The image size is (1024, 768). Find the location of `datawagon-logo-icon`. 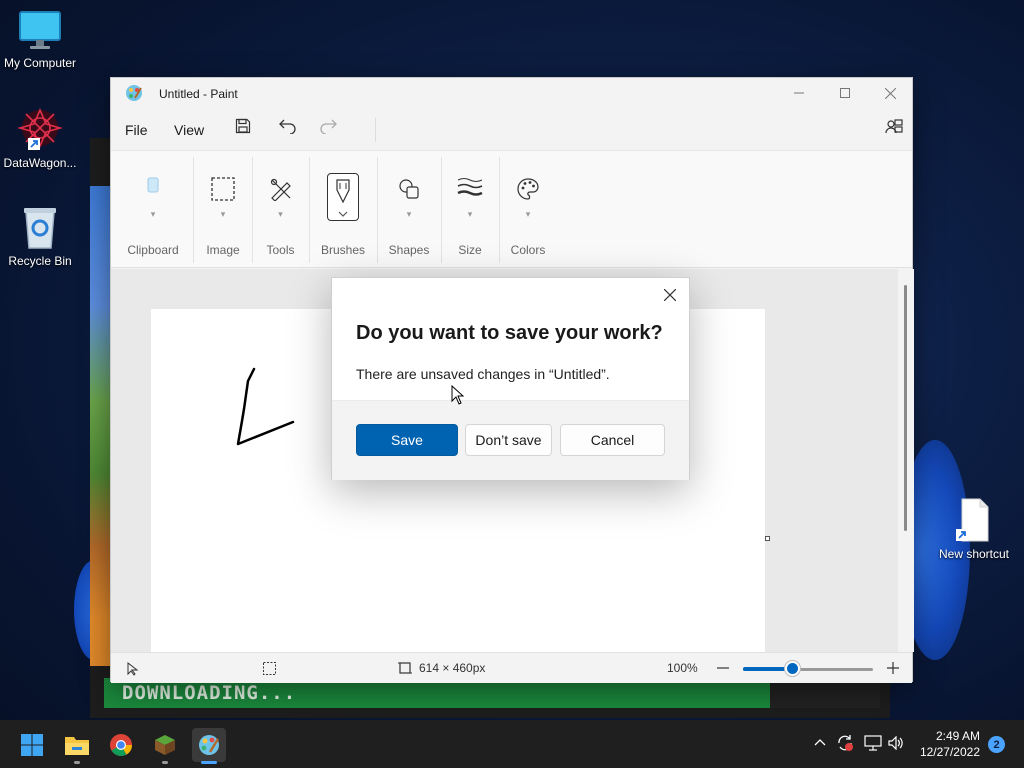

datawagon-logo-icon is located at coordinates (40, 128).